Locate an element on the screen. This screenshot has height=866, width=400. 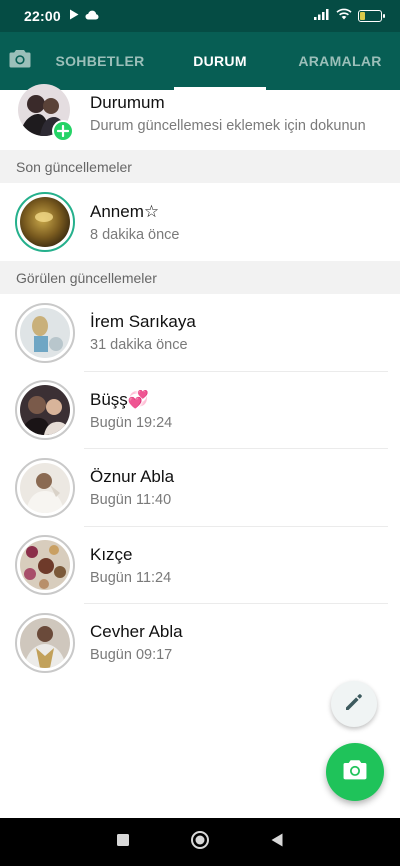
list-item: Kızçe Bugün 11:24 is located at coordinates (200, 565).